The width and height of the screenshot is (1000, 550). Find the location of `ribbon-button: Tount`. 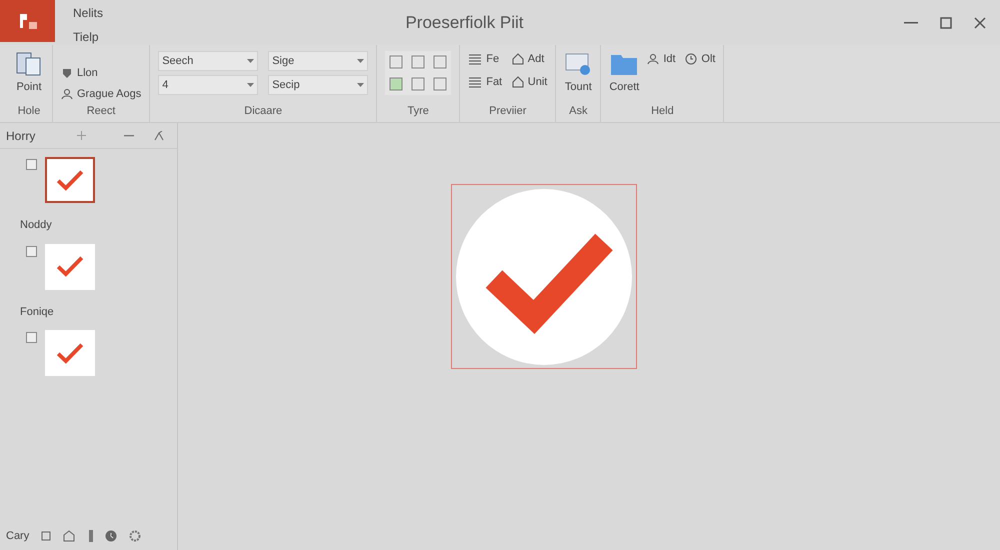

ribbon-button: Tount is located at coordinates (578, 73).